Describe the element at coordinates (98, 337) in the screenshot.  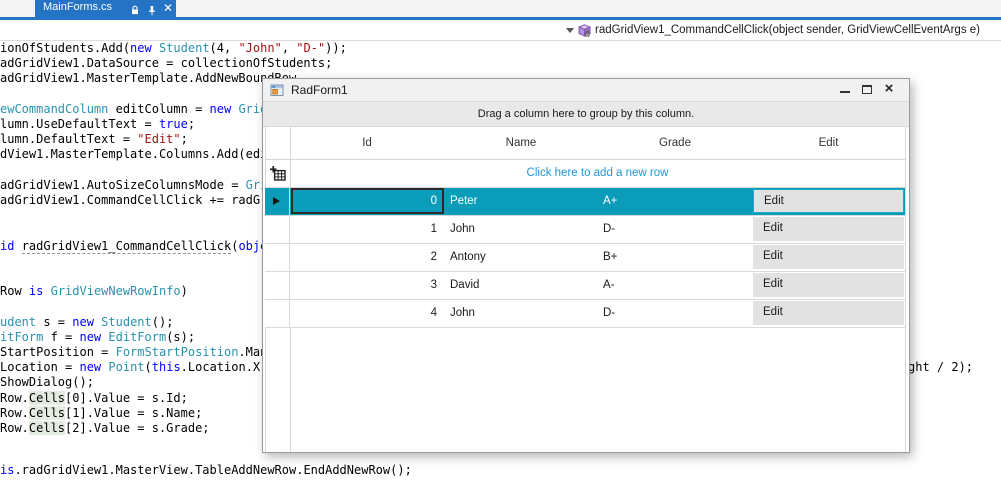
I see `code-line: itForm f = new EditForm(s);` at that location.